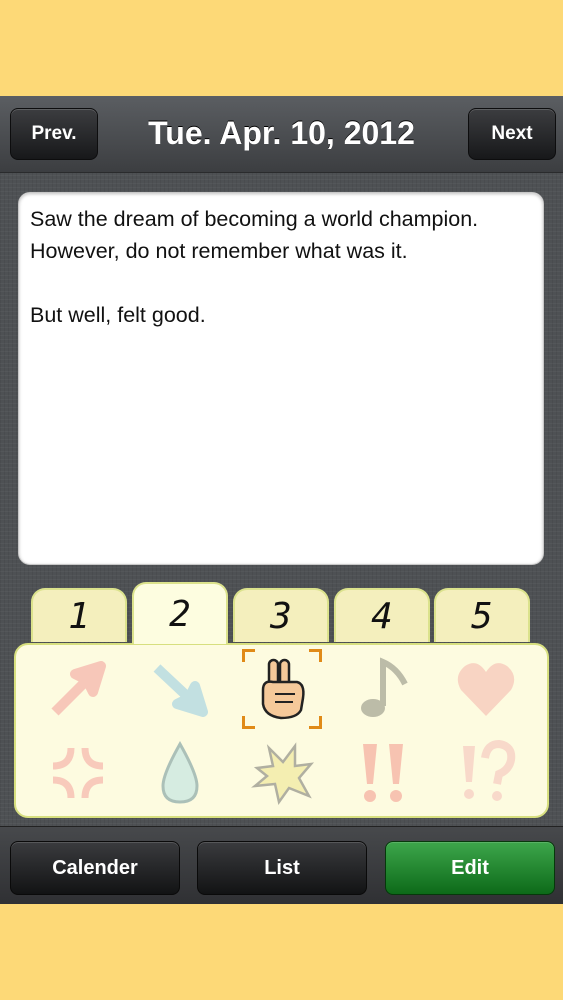 Image resolution: width=563 pixels, height=1000 pixels. I want to click on water-drop-icon, so click(180, 773).